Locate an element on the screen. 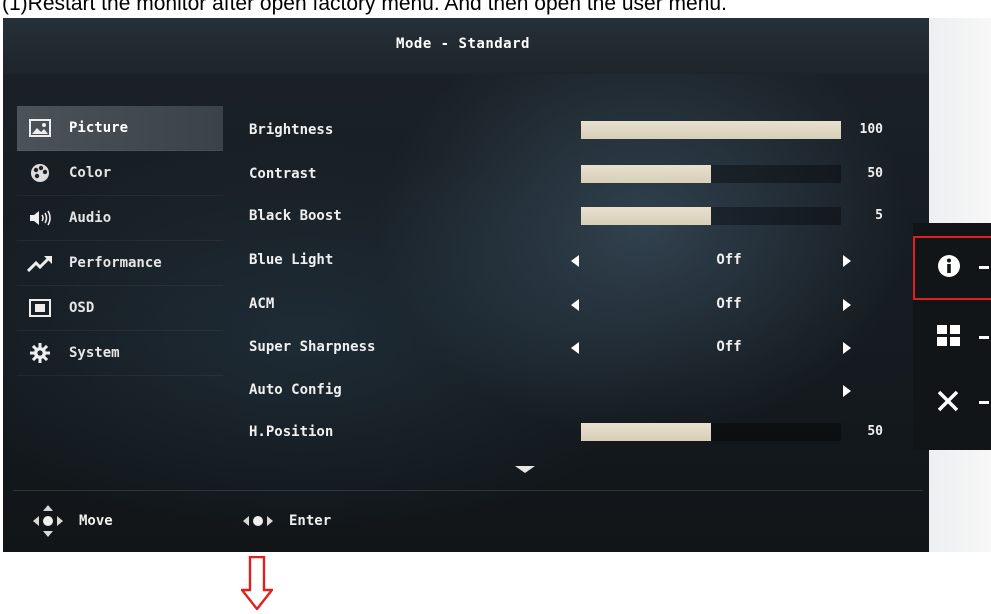  setting-row-black-boost: Black Boost 5 is located at coordinates (569, 217).